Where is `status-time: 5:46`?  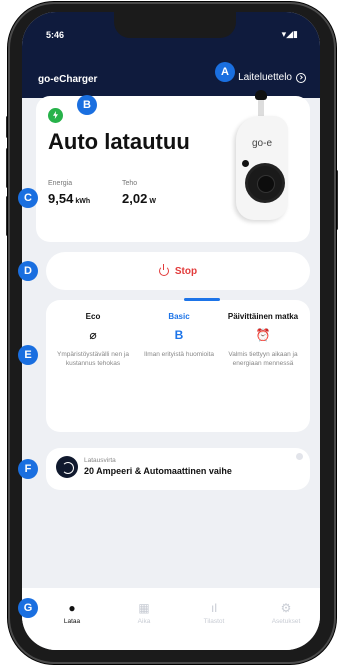
status-time: 5:46 is located at coordinates (55, 35).